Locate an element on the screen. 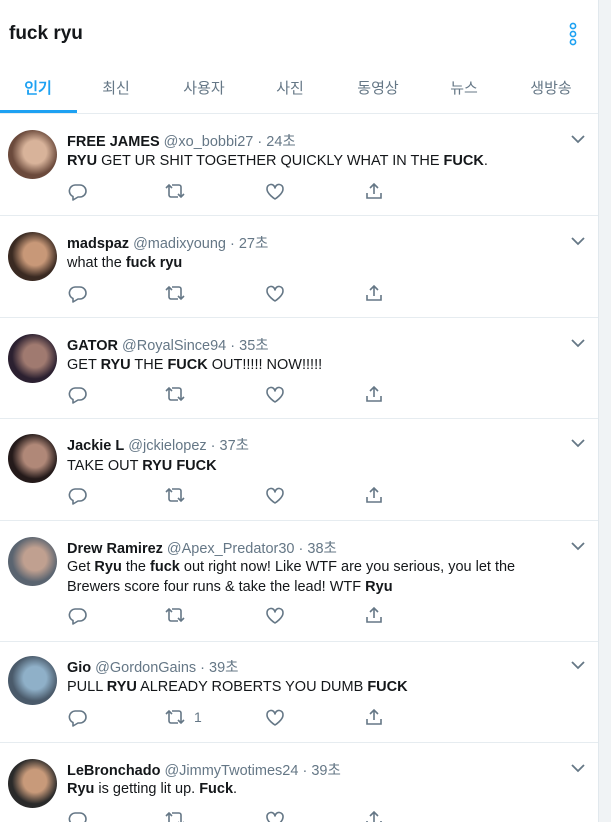 The width and height of the screenshot is (611, 822). tweet-author-handle: @madixyoung is located at coordinates (179, 244).